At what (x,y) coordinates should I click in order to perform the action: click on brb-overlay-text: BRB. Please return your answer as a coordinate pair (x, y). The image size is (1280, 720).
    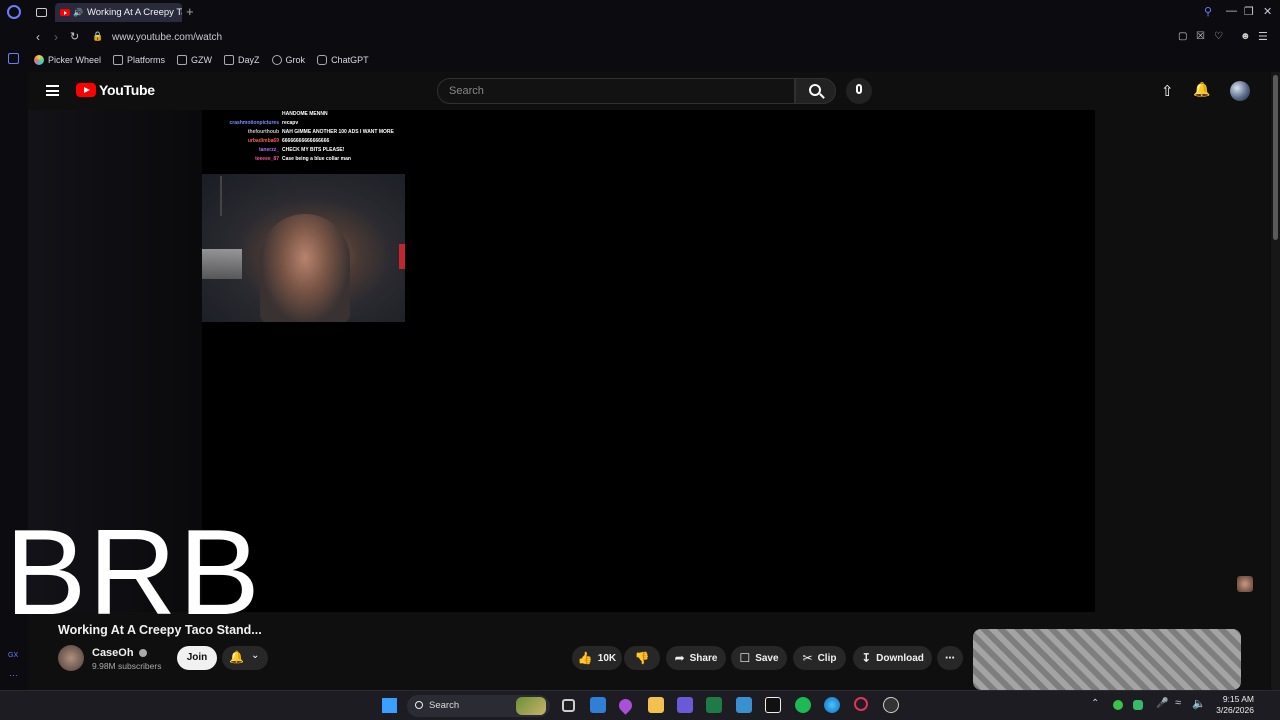
    Looking at the image, I should click on (133, 572).